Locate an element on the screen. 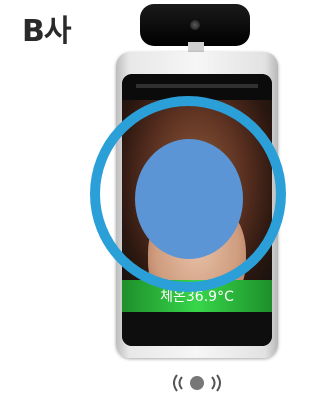  camera-icon is located at coordinates (195, 25).